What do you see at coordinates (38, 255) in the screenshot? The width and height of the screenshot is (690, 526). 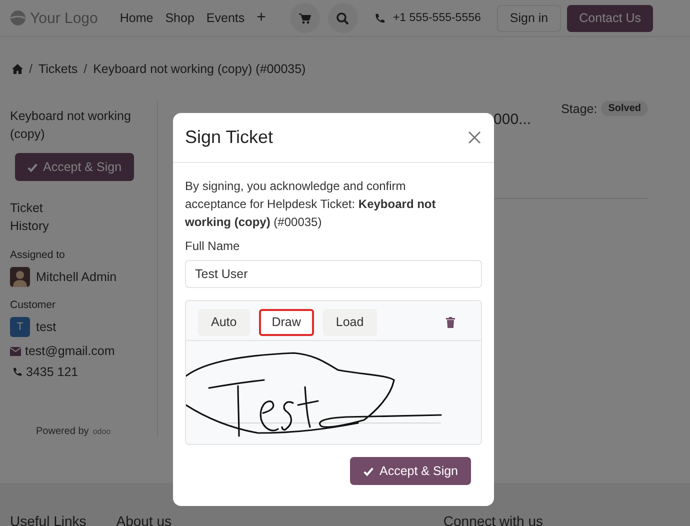 I see `assigned-label: Assigned to` at bounding box center [38, 255].